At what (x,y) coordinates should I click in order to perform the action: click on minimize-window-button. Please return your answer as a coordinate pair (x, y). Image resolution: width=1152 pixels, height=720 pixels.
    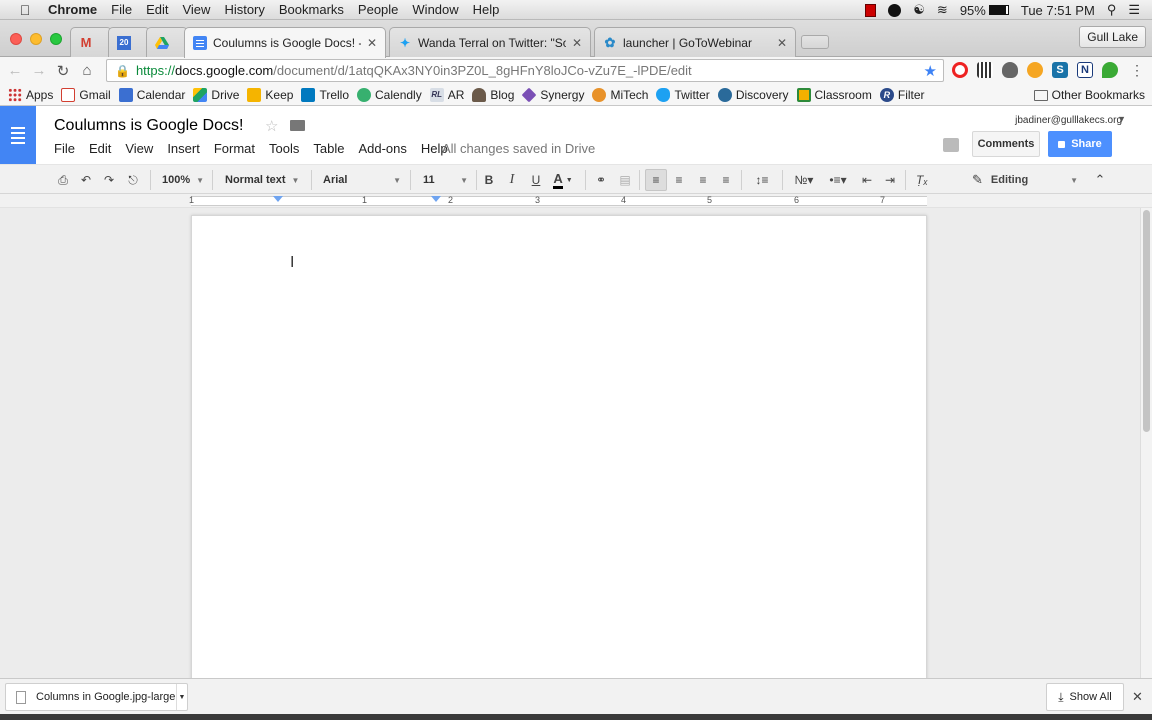
    Looking at the image, I should click on (36, 39).